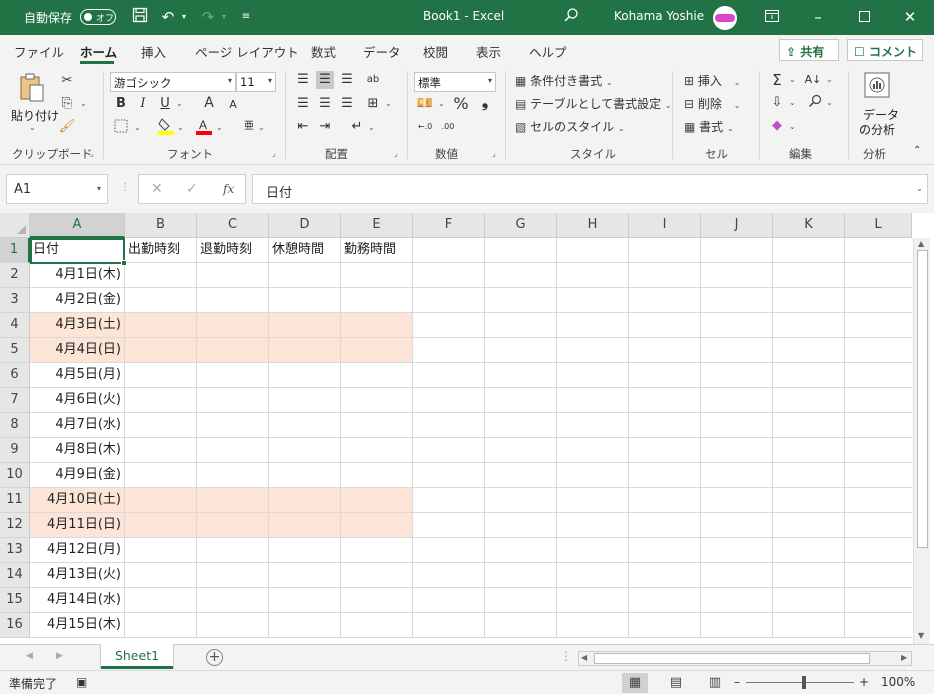 The width and height of the screenshot is (934, 694). What do you see at coordinates (303, 104) in the screenshot?
I see `align-left-icon: ☰` at bounding box center [303, 104].